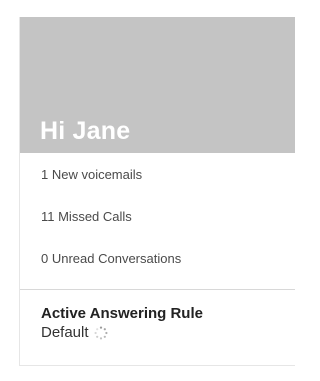 The width and height of the screenshot is (320, 381). I want to click on missed-calls-link: 11 Missed Calls, so click(157, 216).